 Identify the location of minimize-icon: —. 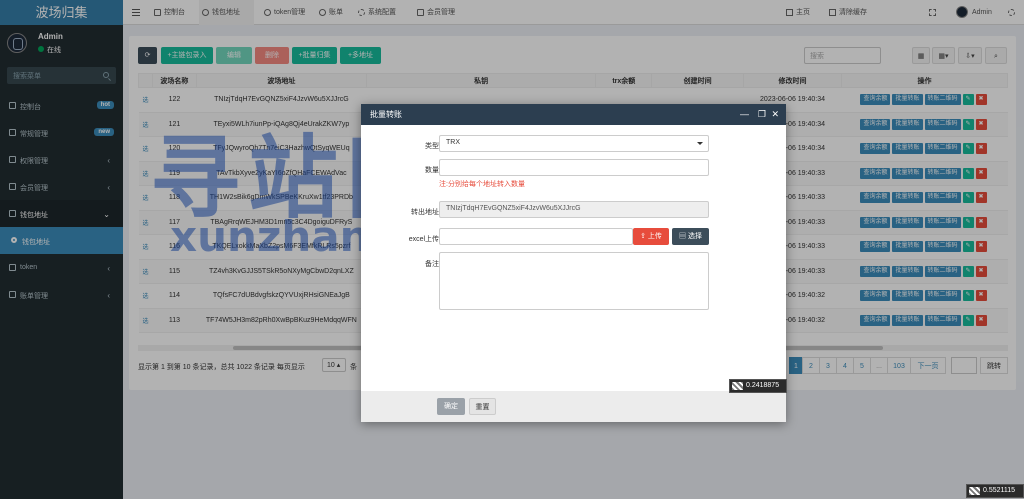
(744, 114).